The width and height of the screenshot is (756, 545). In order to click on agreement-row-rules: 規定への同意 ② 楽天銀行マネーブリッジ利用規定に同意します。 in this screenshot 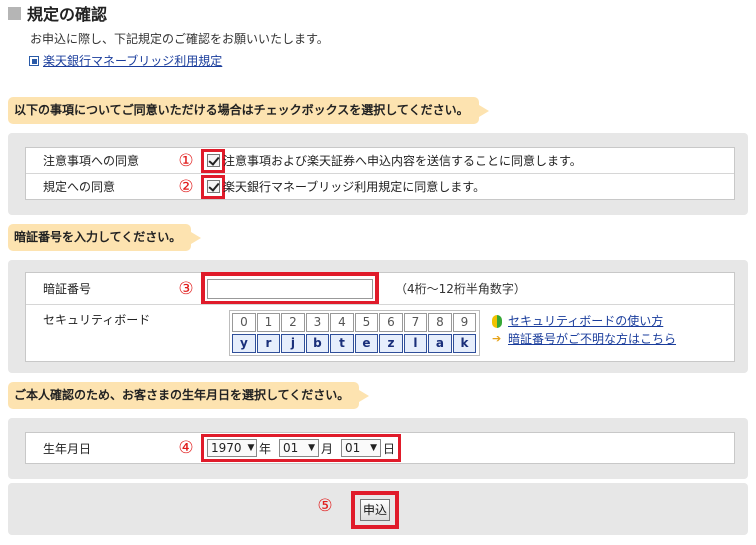, I will do `click(380, 186)`.